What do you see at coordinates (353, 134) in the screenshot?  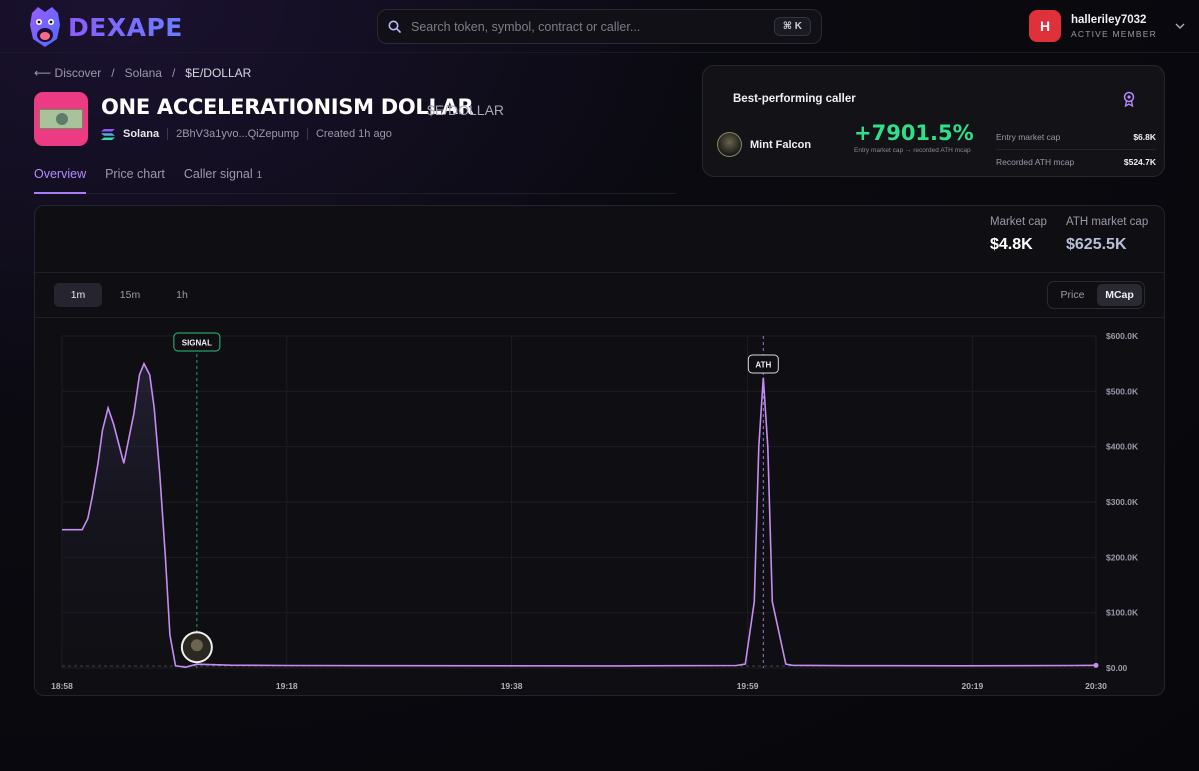 I see `token-created: Created 1h ago` at bounding box center [353, 134].